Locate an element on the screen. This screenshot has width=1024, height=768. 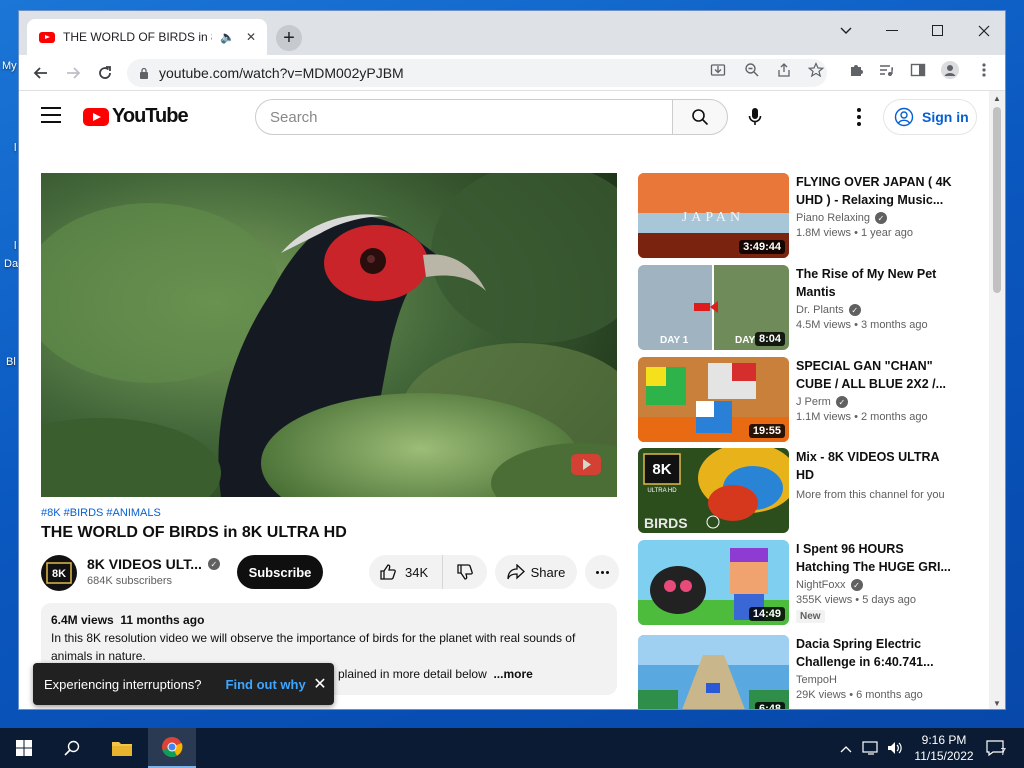
new-badge: New is located at coordinates (810, 616).